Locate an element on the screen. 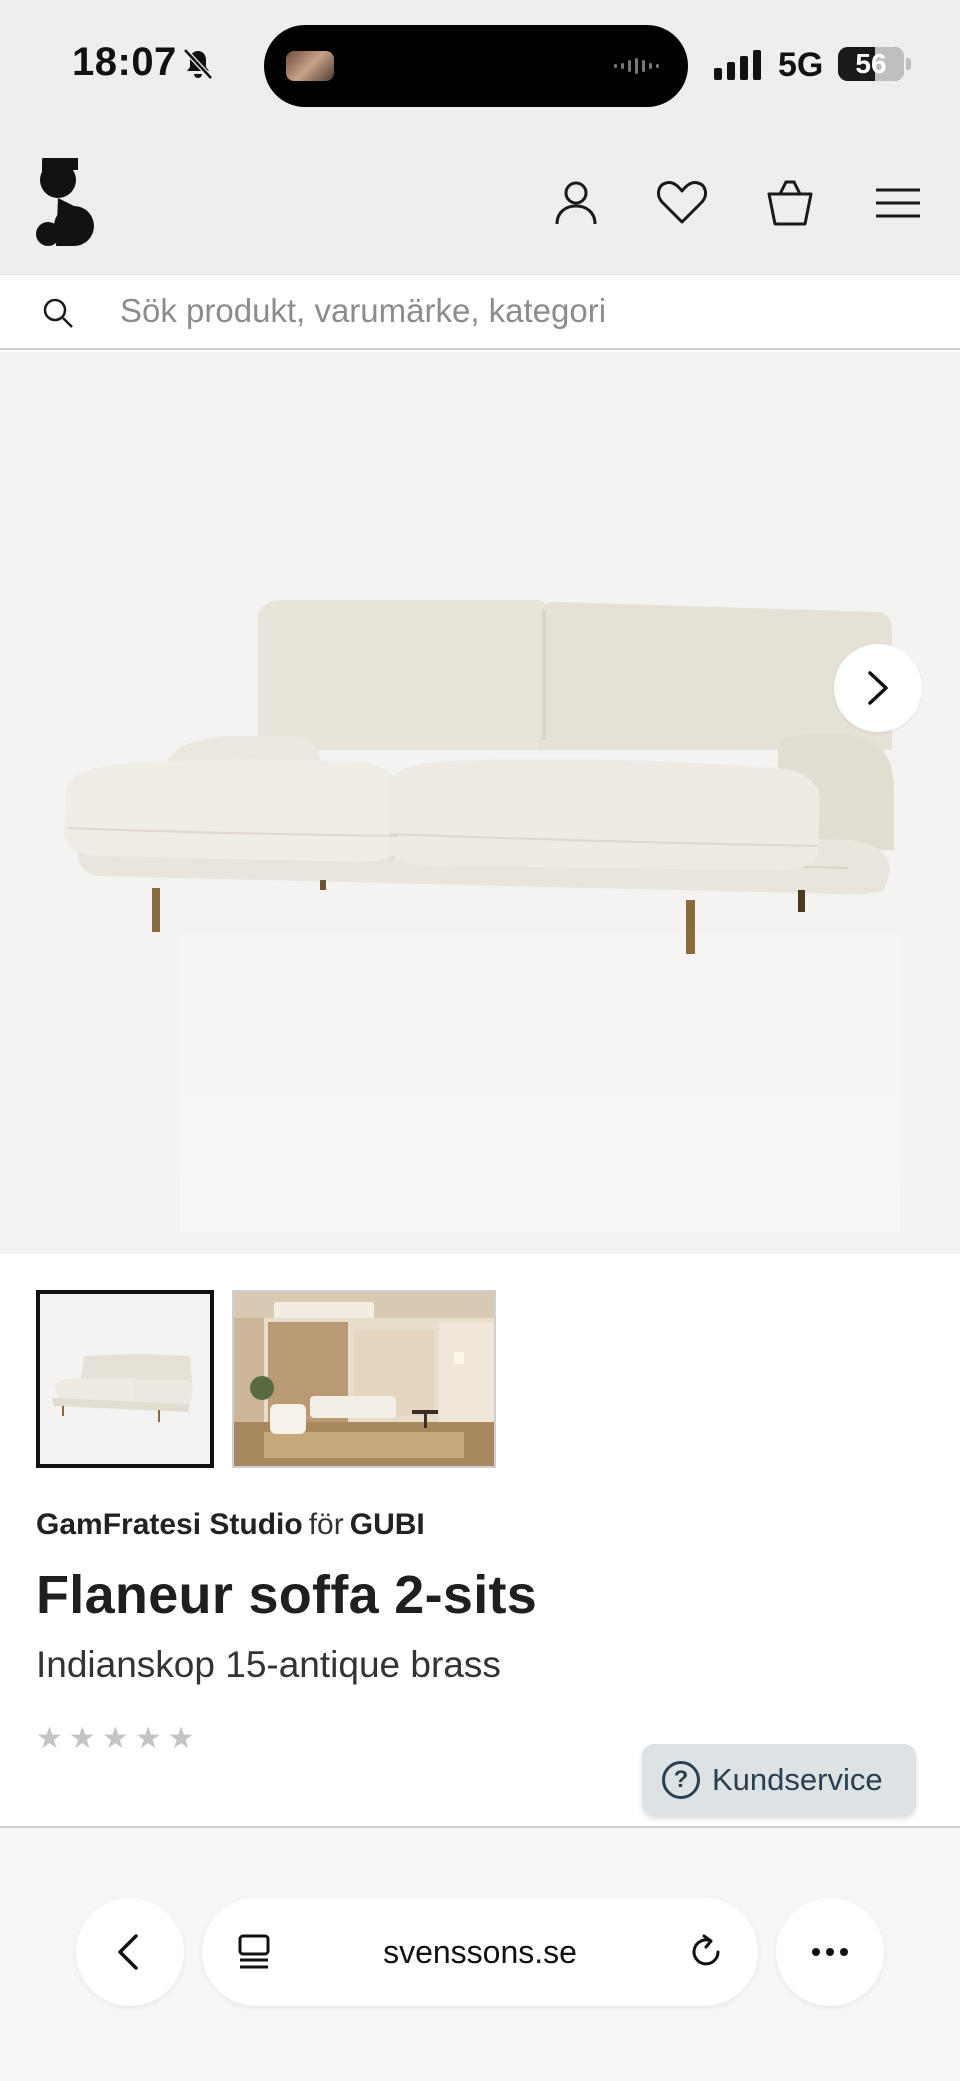  question-icon: ? is located at coordinates (681, 1780).